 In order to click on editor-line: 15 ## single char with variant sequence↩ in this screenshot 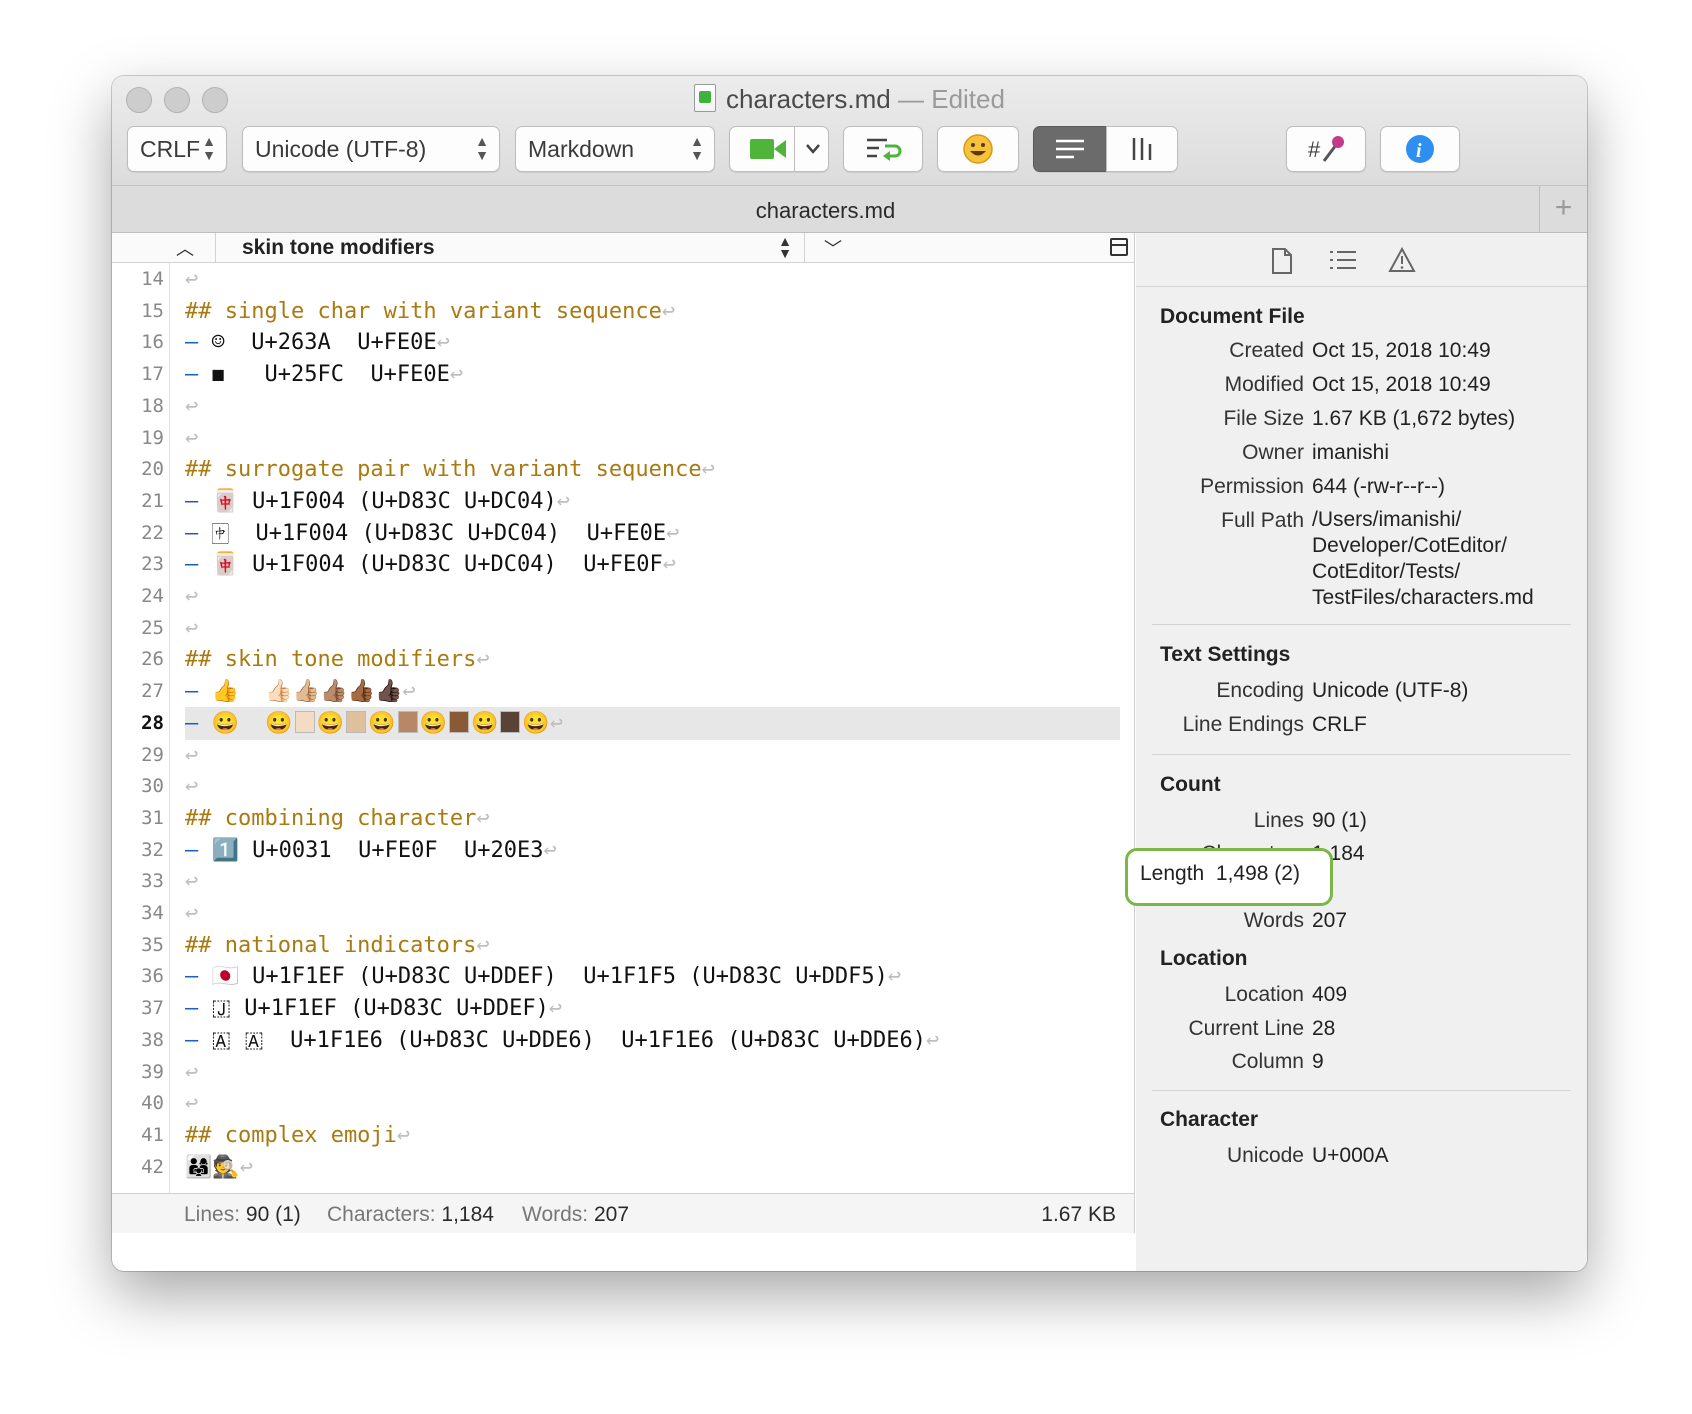, I will do `click(623, 311)`.